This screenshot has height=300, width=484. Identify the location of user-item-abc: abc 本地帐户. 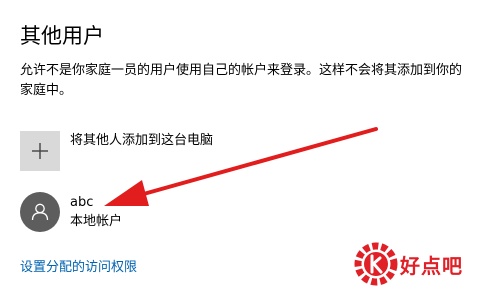
(120, 212).